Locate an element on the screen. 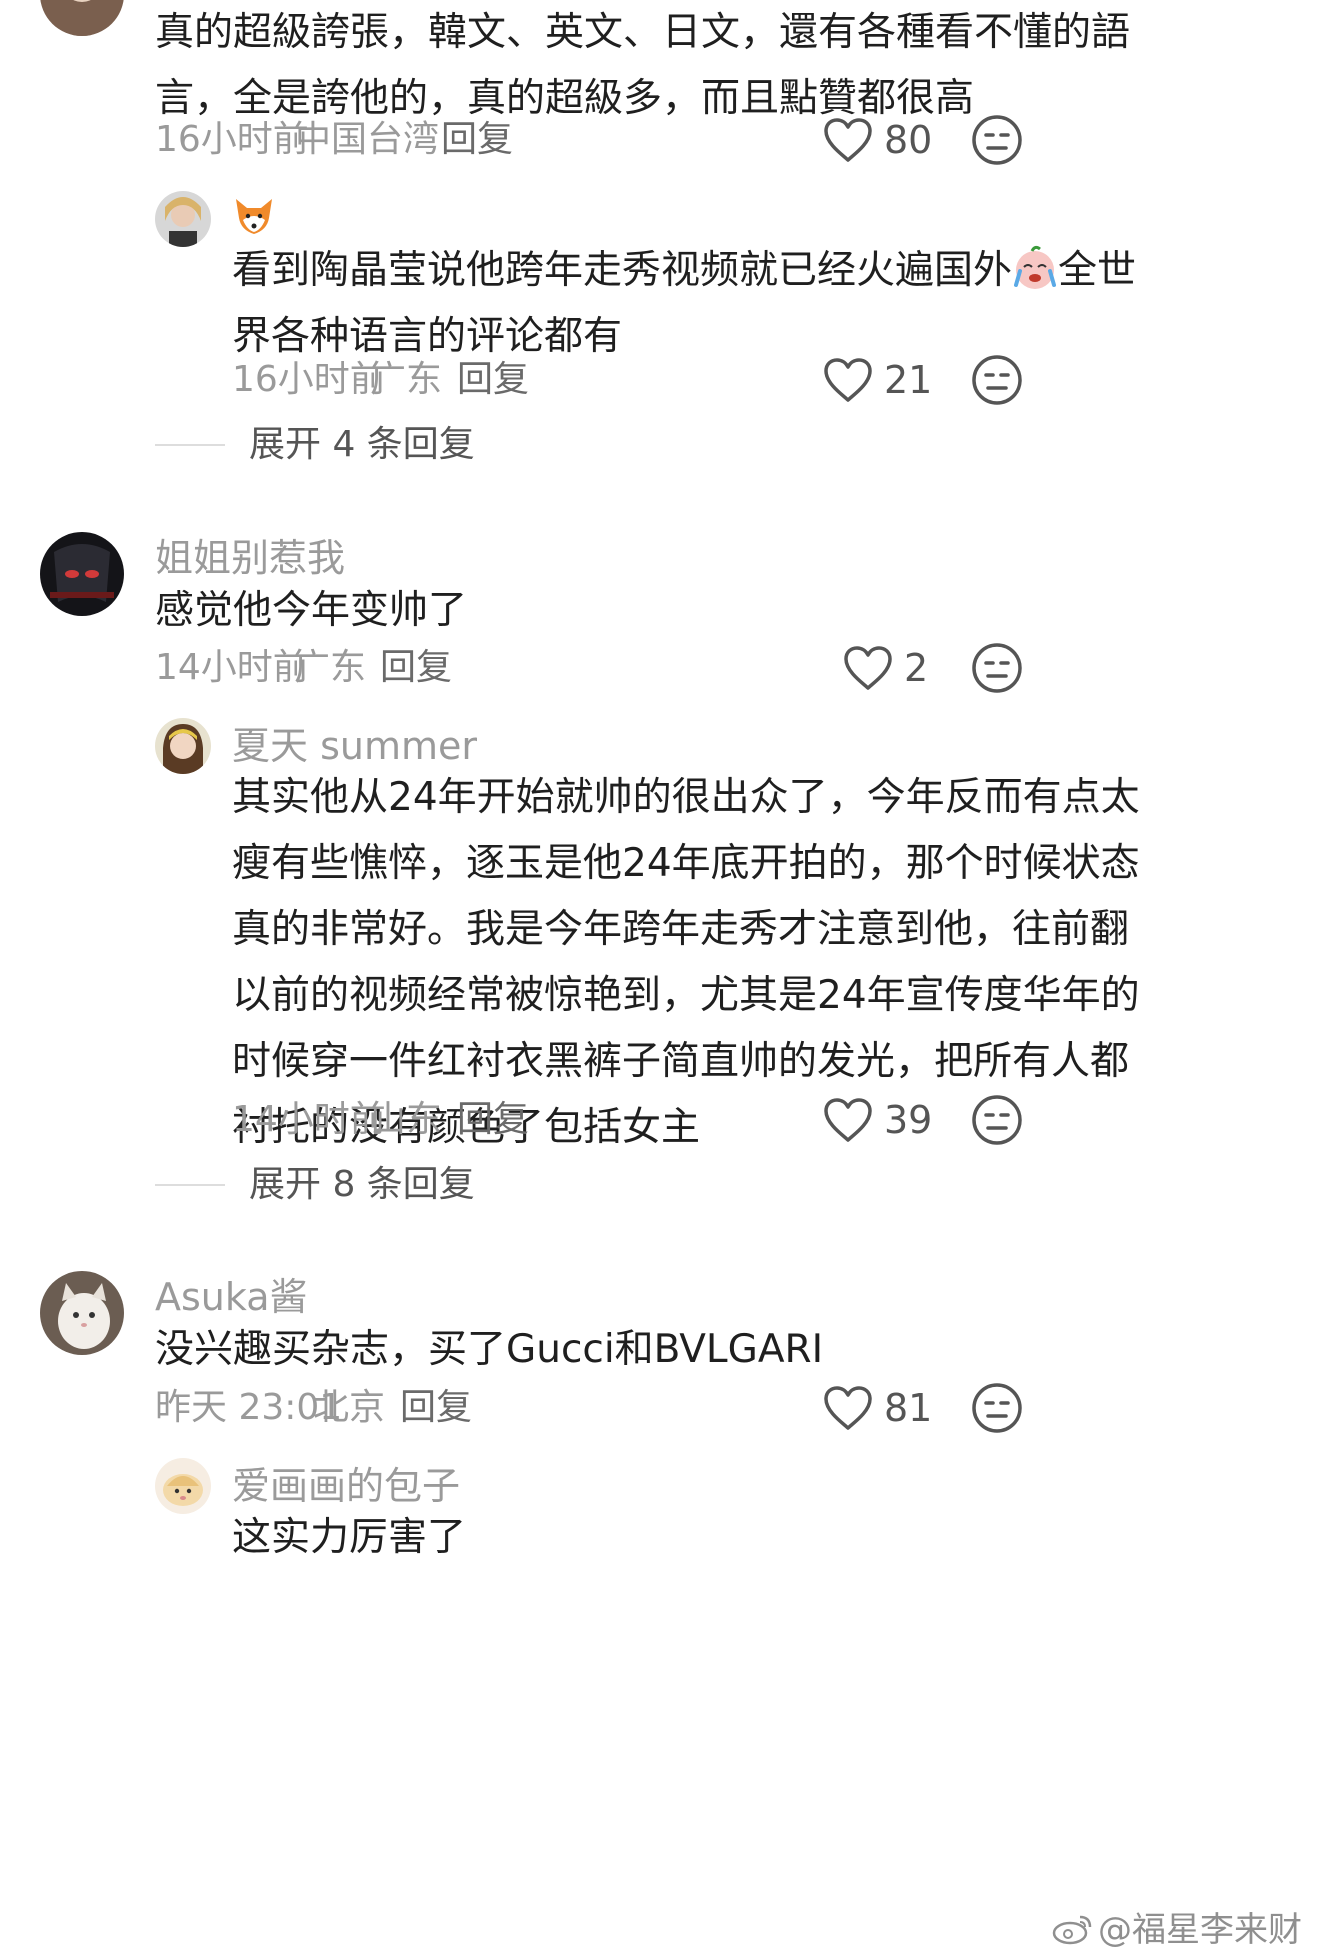 Image resolution: width=1320 pixels, height=1960 pixels. like-count: 21 is located at coordinates (908, 380).